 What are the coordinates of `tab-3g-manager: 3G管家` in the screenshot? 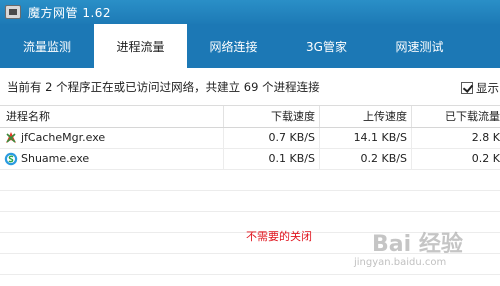 It's located at (326, 46).